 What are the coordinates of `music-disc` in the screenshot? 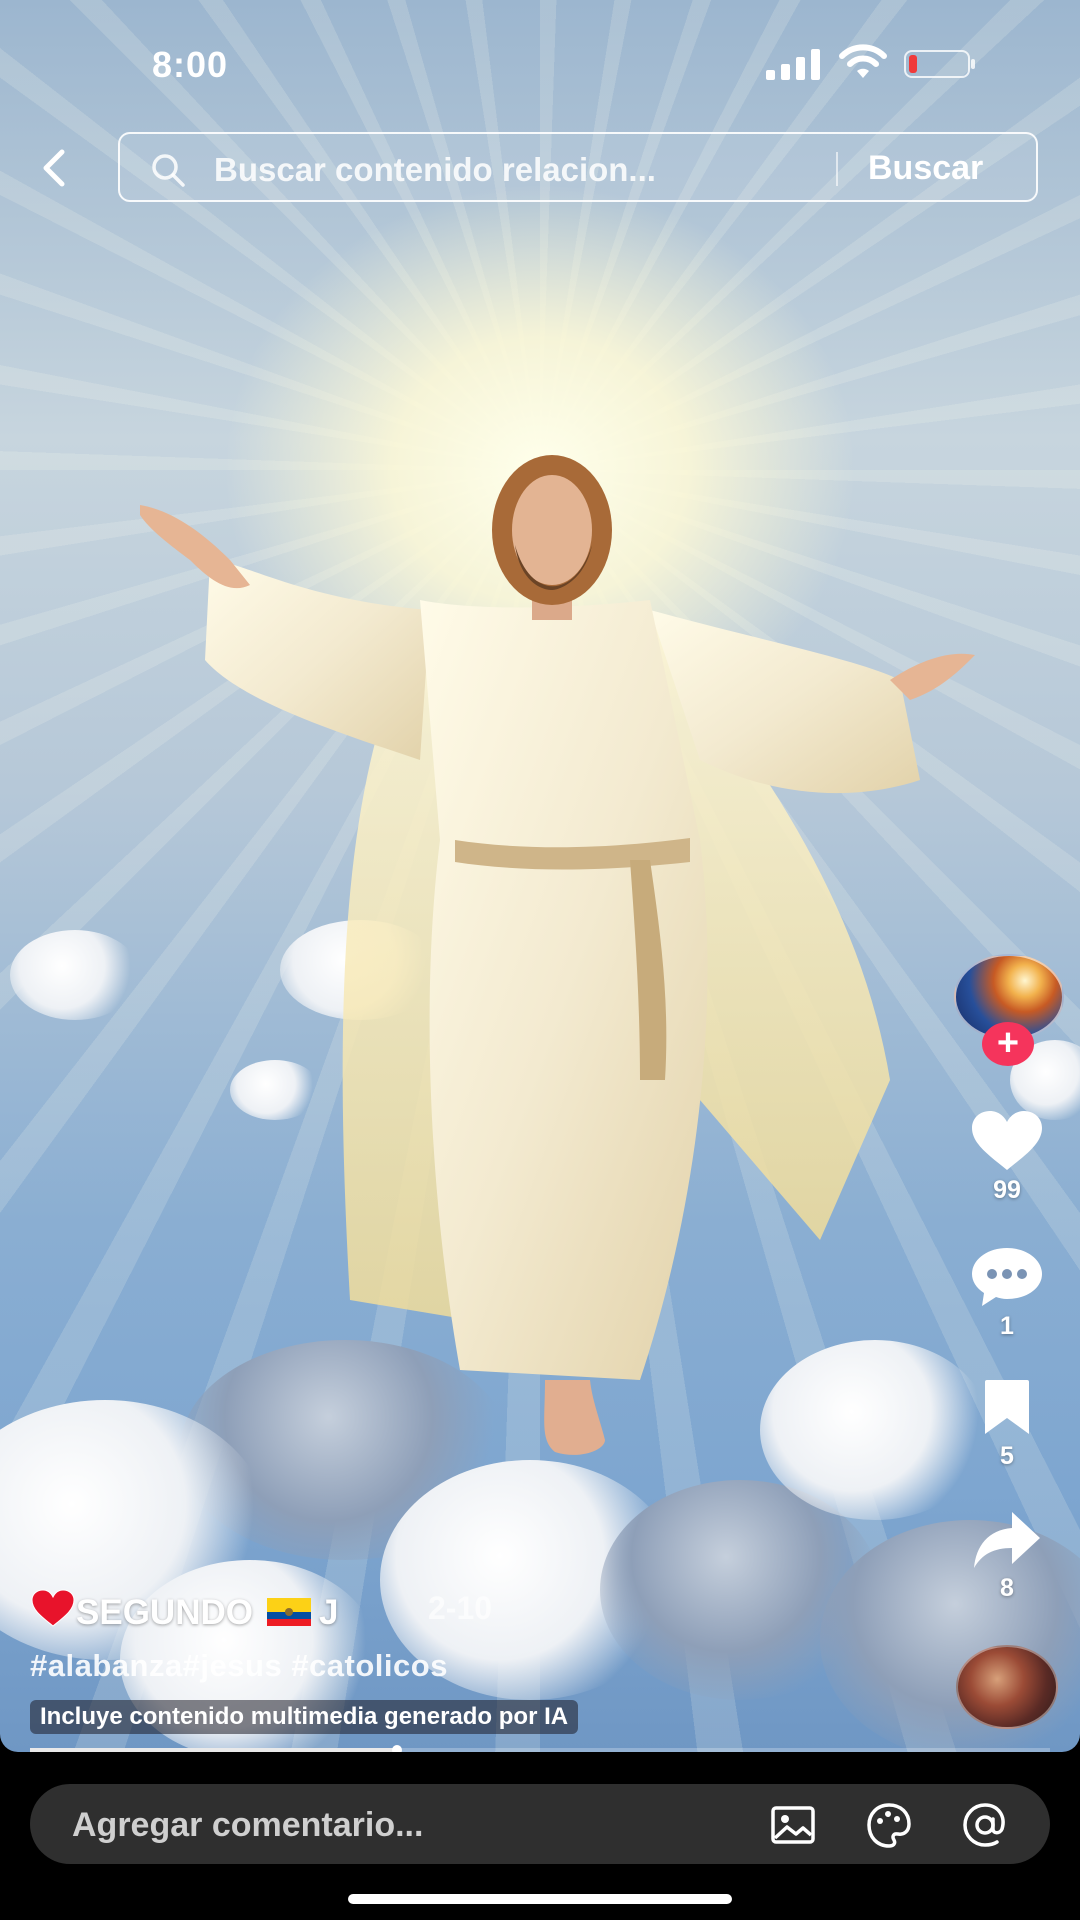 It's located at (1007, 1687).